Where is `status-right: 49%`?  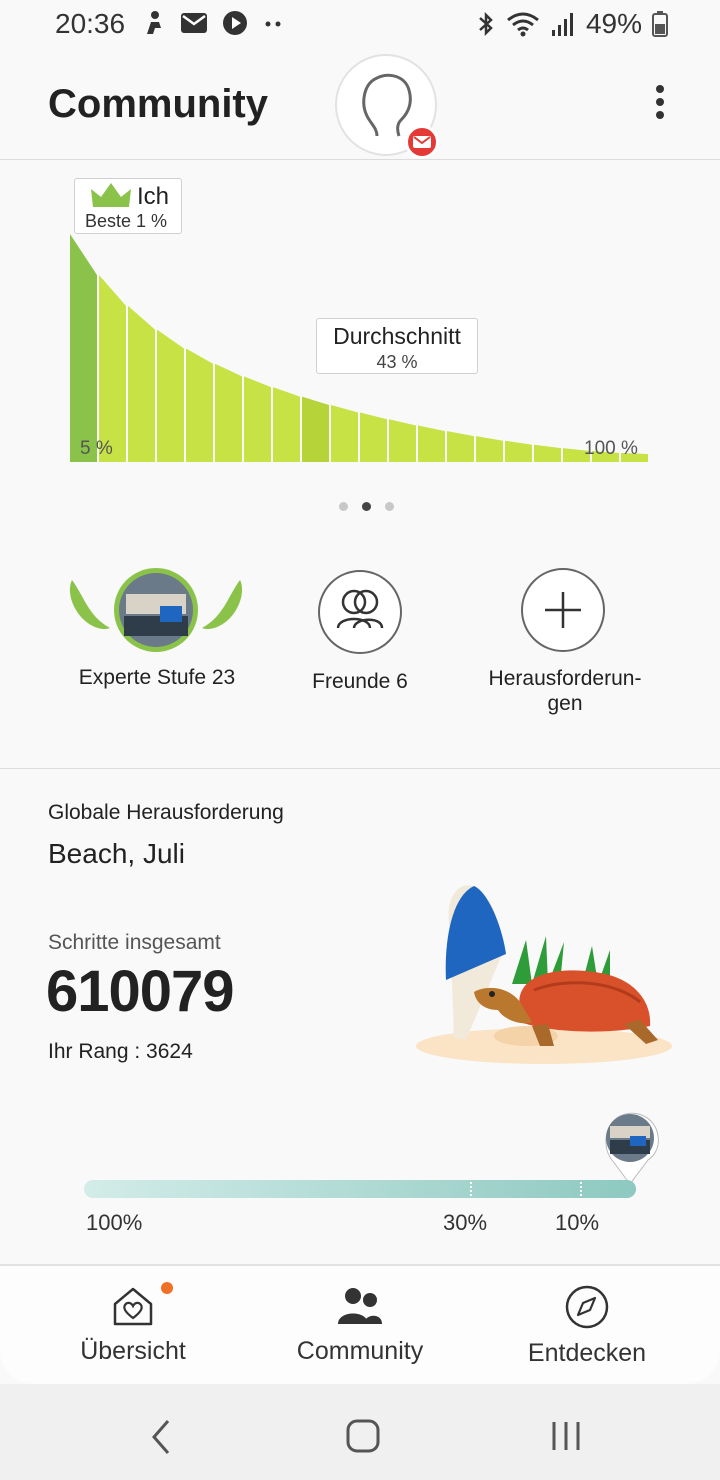
status-right: 49% is located at coordinates (572, 24).